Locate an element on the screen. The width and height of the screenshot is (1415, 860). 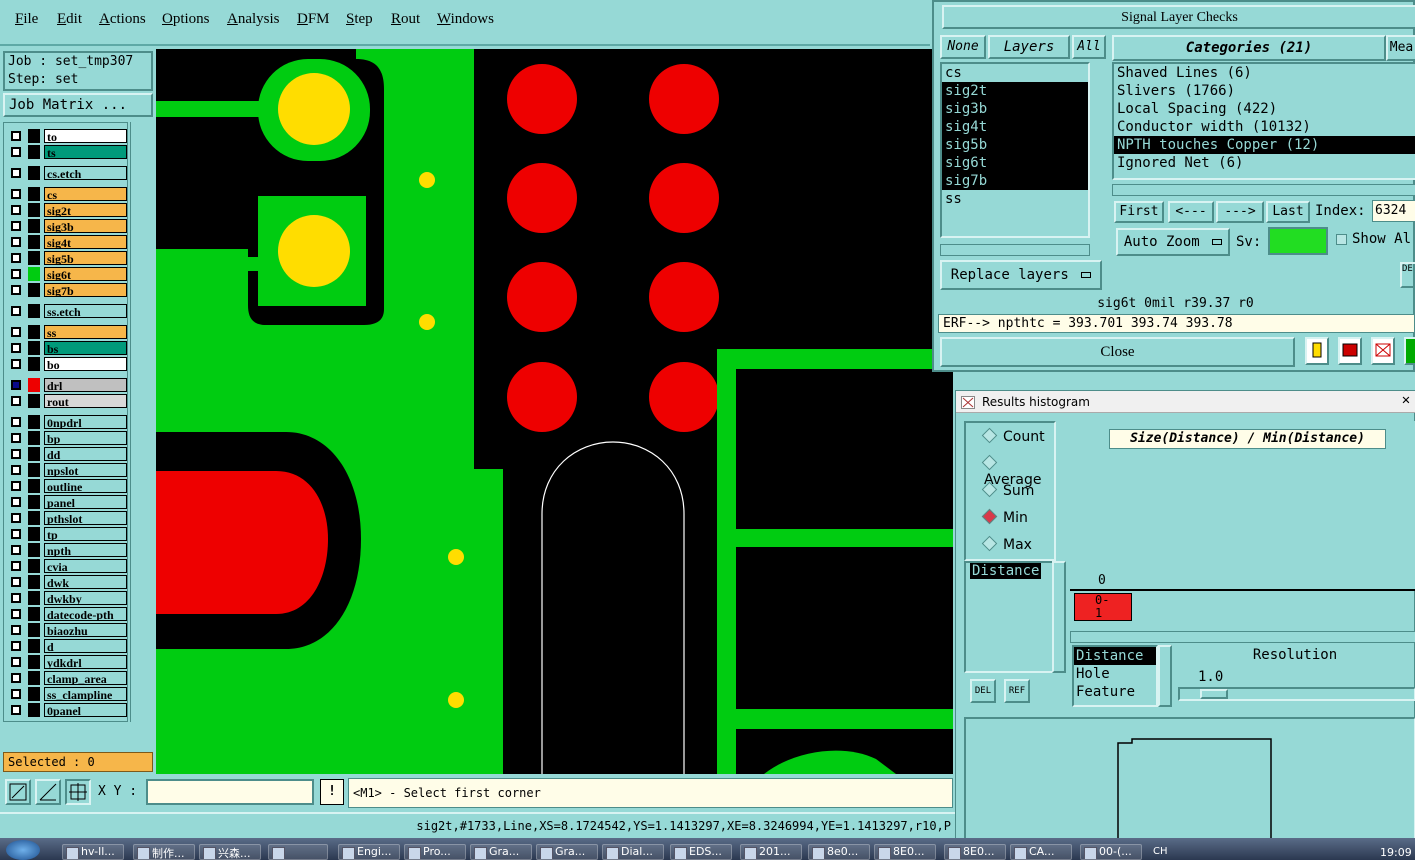
menu-step: Step is located at coordinates (359, 19).